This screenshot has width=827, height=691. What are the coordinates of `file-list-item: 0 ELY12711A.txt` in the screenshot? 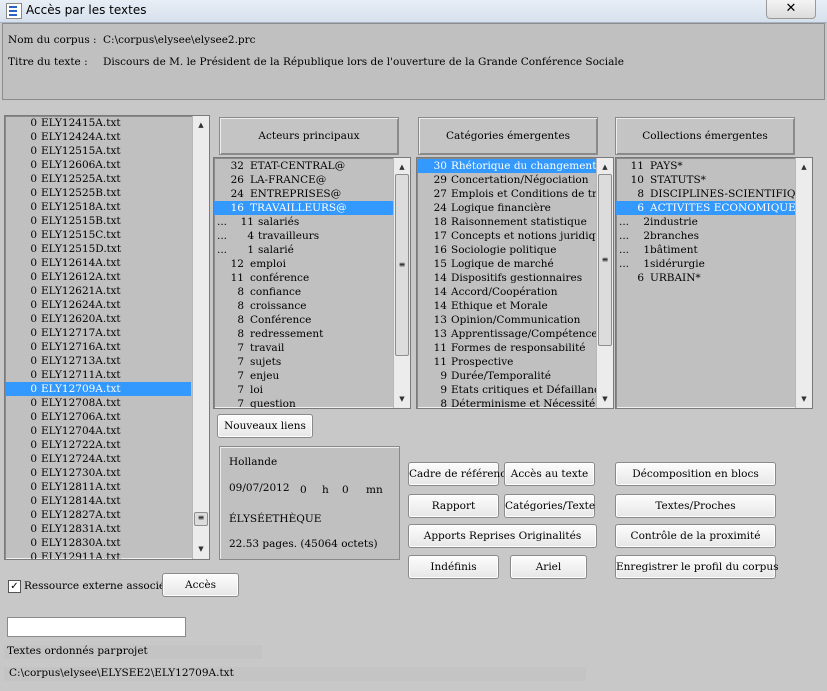 It's located at (98, 375).